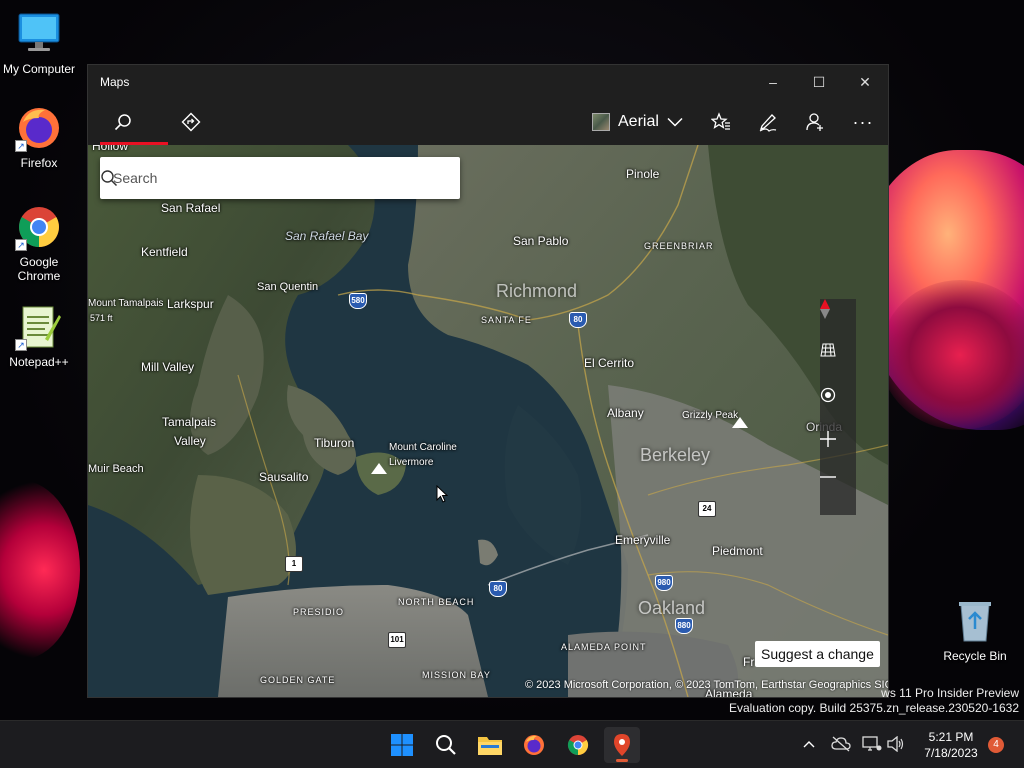 The width and height of the screenshot is (1024, 768). What do you see at coordinates (601, 122) in the screenshot?
I see `aerial-thumbnail-icon` at bounding box center [601, 122].